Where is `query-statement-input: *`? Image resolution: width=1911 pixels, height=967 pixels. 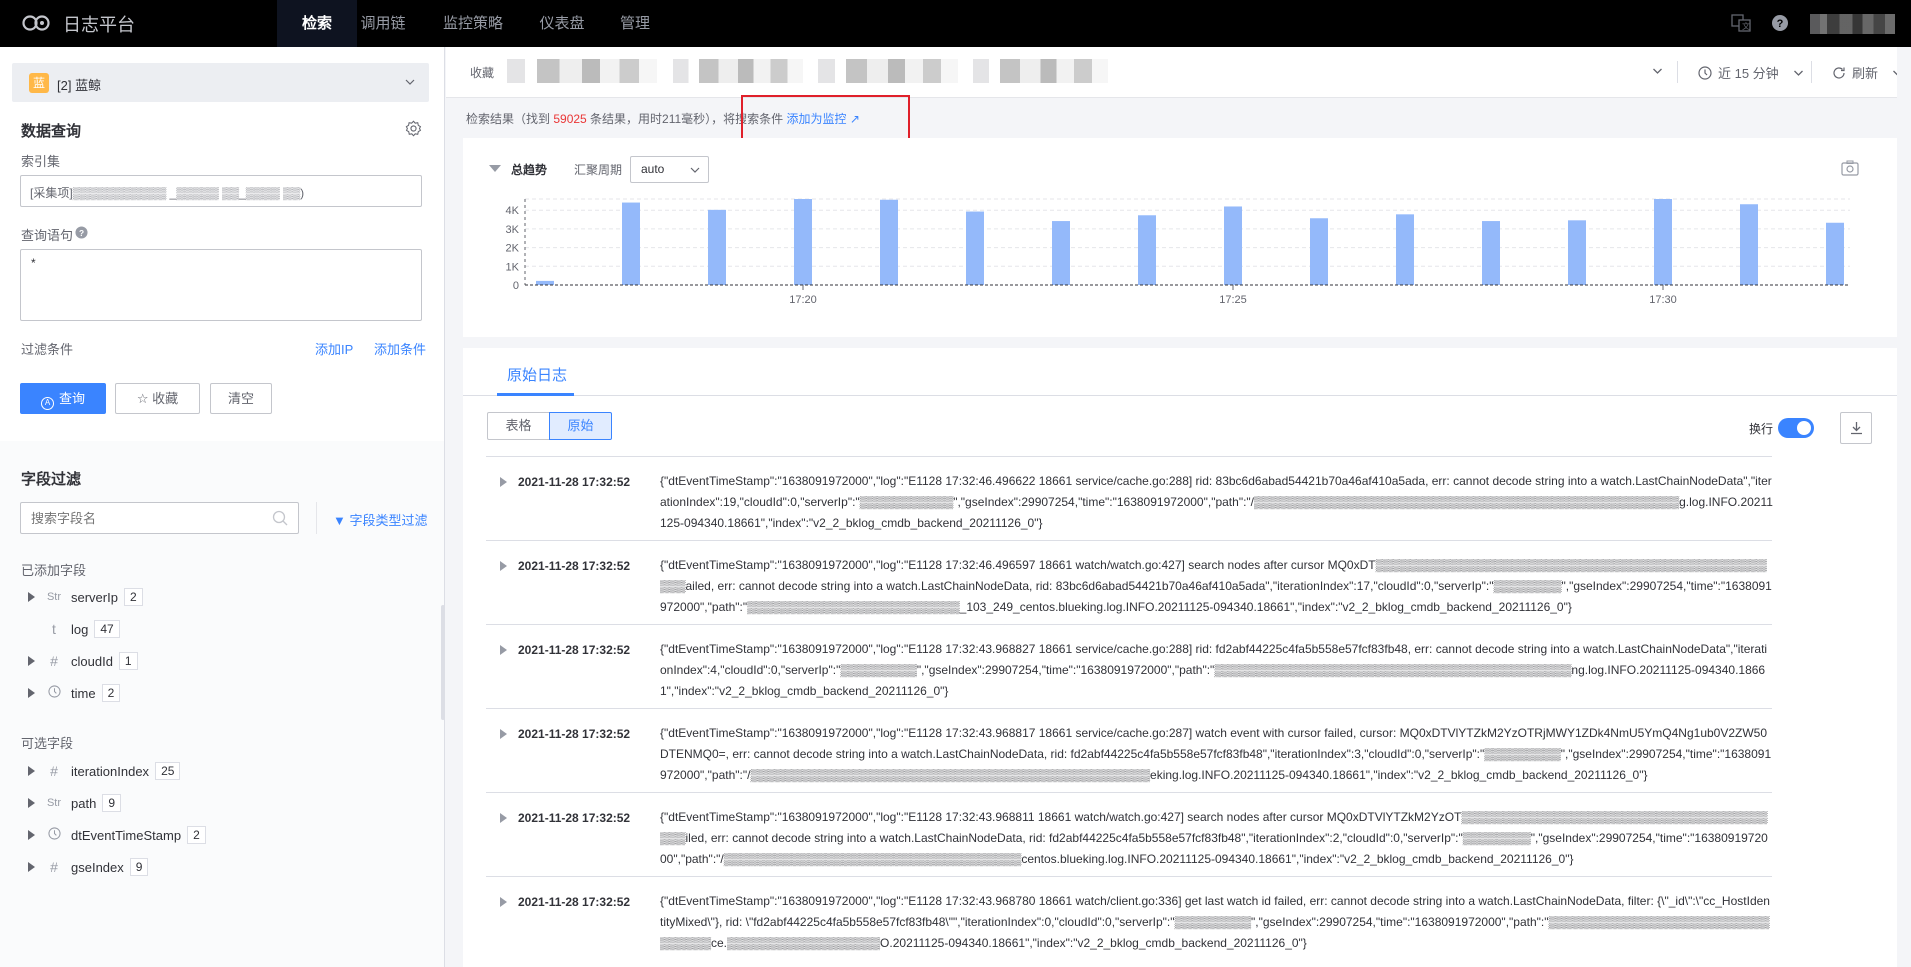
query-statement-input: * is located at coordinates (221, 285).